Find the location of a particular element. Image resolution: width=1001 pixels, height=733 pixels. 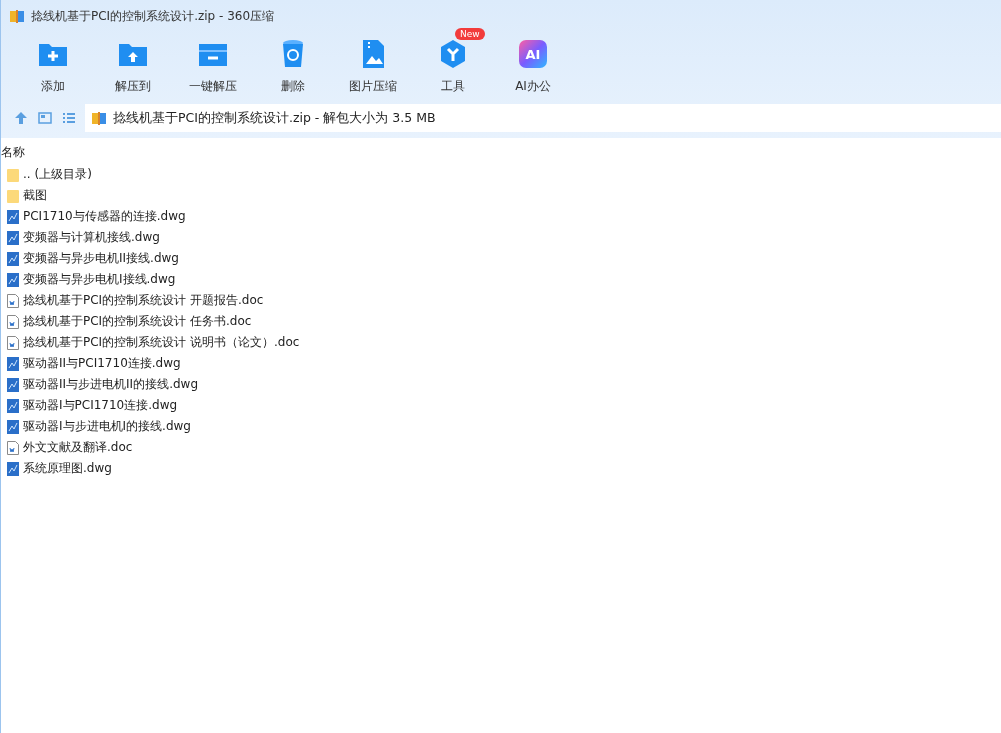

file-name: 驱动器II与步进电机II的接线.dwg is located at coordinates (111, 384).